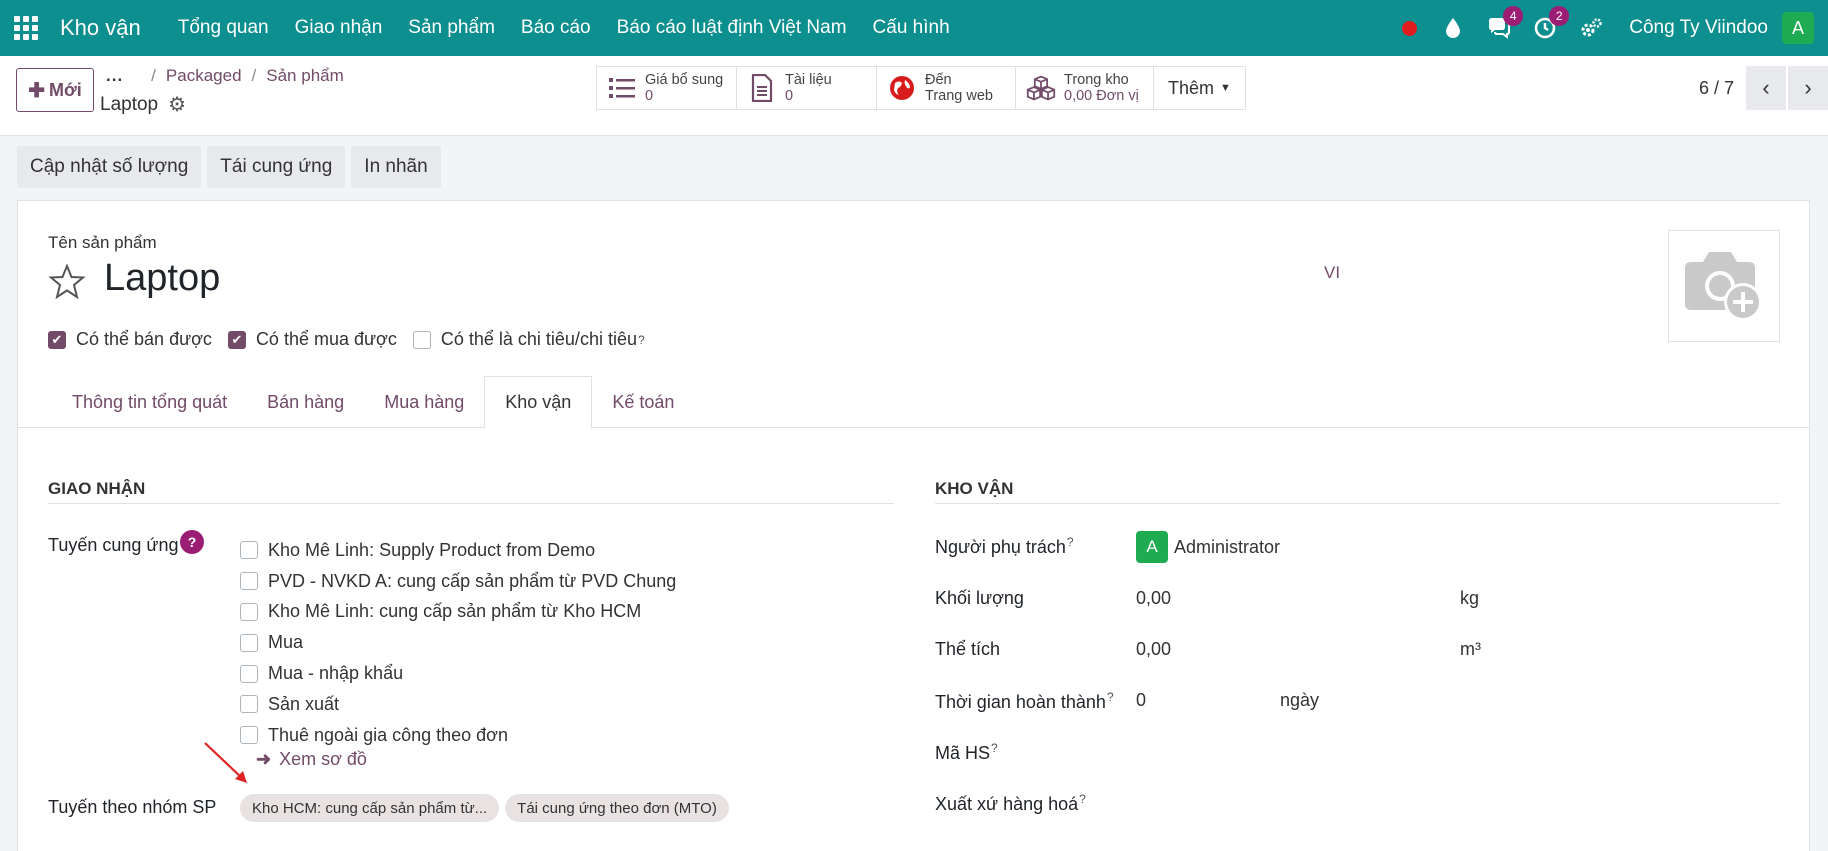 The height and width of the screenshot is (851, 1828). Describe the element at coordinates (1153, 649) in the screenshot. I see `volume-field: 0,00` at that location.